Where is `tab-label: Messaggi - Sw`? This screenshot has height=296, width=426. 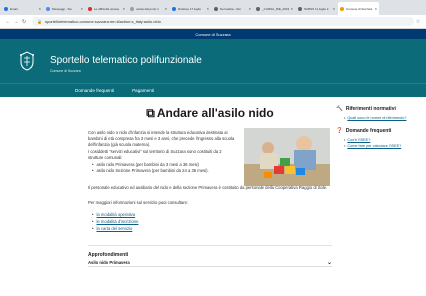 tab-label: Messaggi - Sw is located at coordinates (62, 8).